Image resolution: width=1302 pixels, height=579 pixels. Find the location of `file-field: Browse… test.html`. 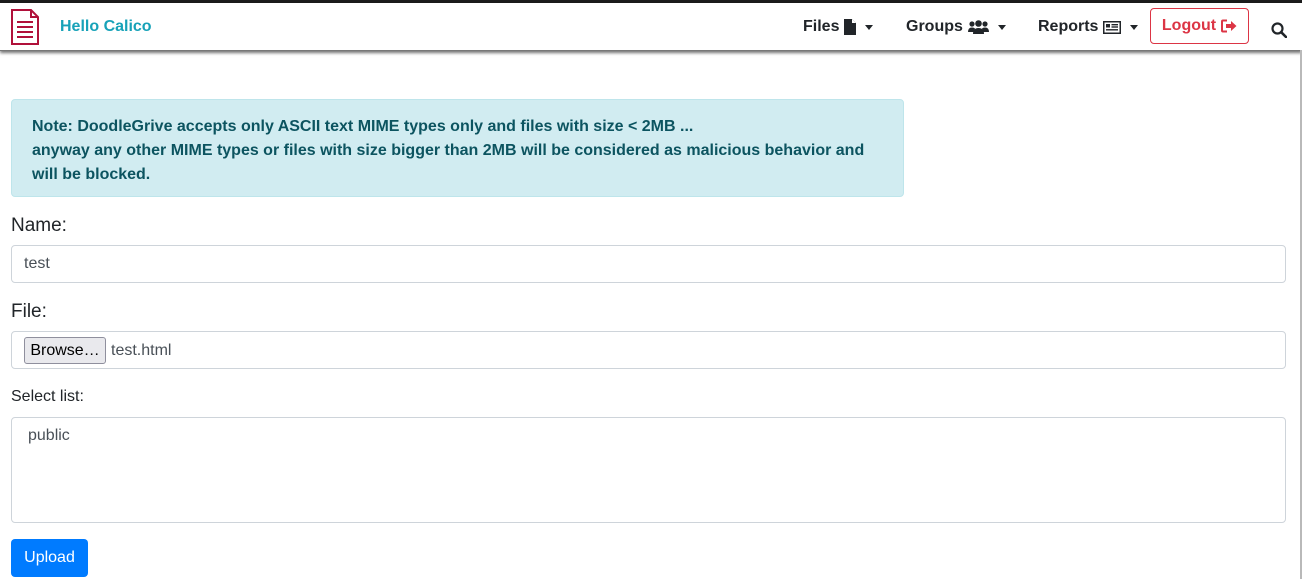

file-field: Browse… test.html is located at coordinates (648, 350).